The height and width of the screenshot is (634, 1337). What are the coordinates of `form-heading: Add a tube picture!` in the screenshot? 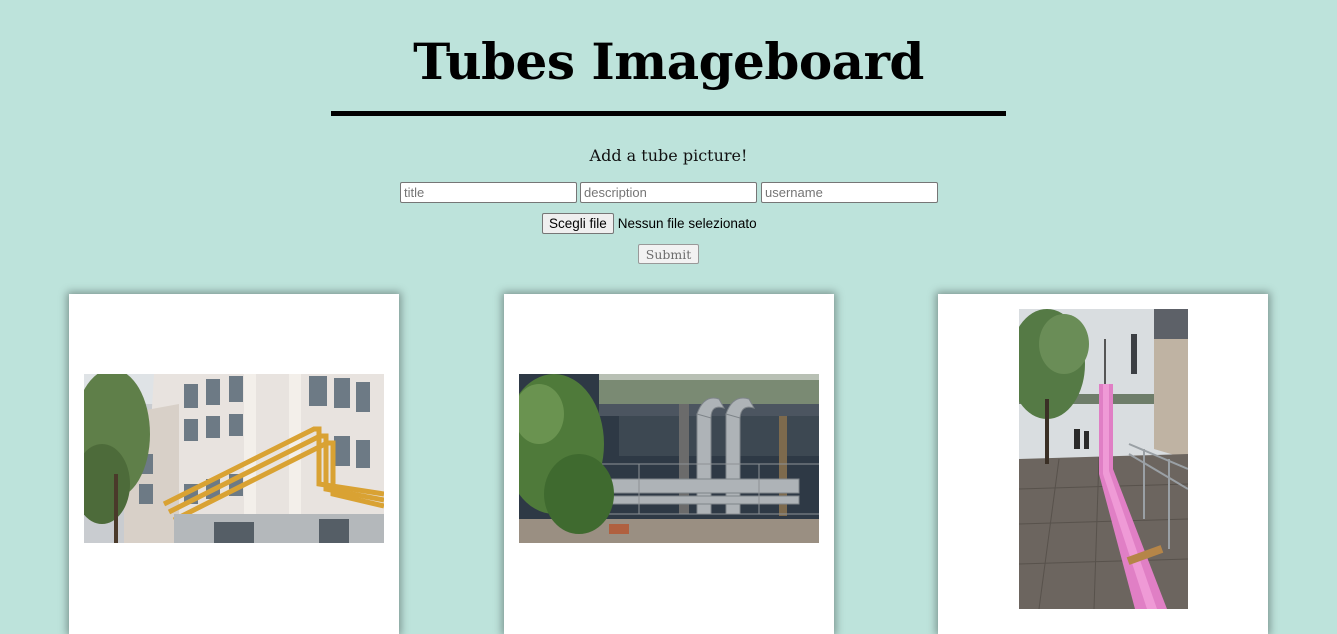 It's located at (668, 155).